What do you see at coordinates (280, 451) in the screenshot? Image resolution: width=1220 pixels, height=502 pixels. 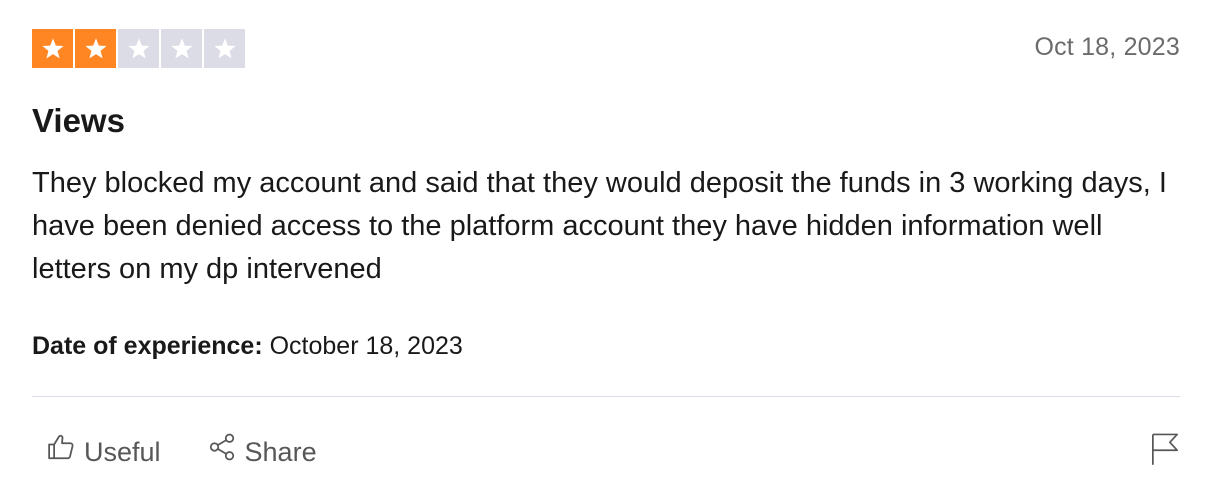 I see `share-label: Share` at bounding box center [280, 451].